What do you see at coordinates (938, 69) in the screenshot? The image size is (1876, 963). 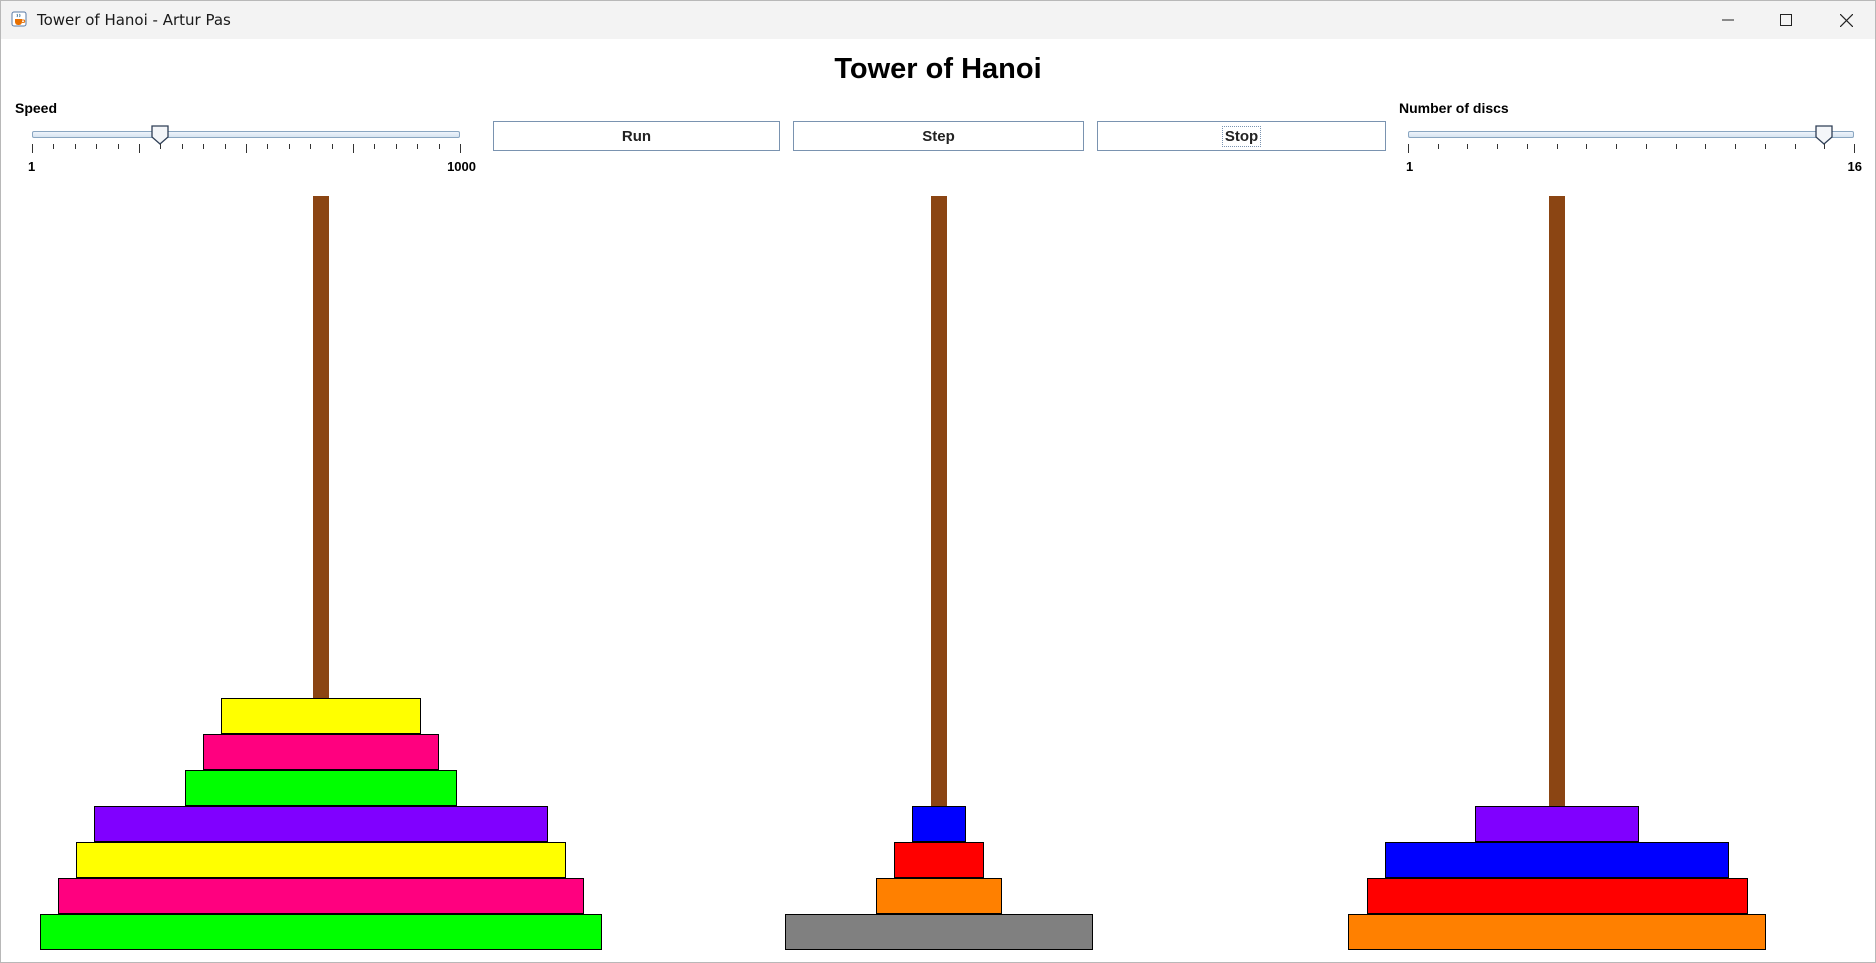 I see `page-title: Tower of Hanoi` at bounding box center [938, 69].